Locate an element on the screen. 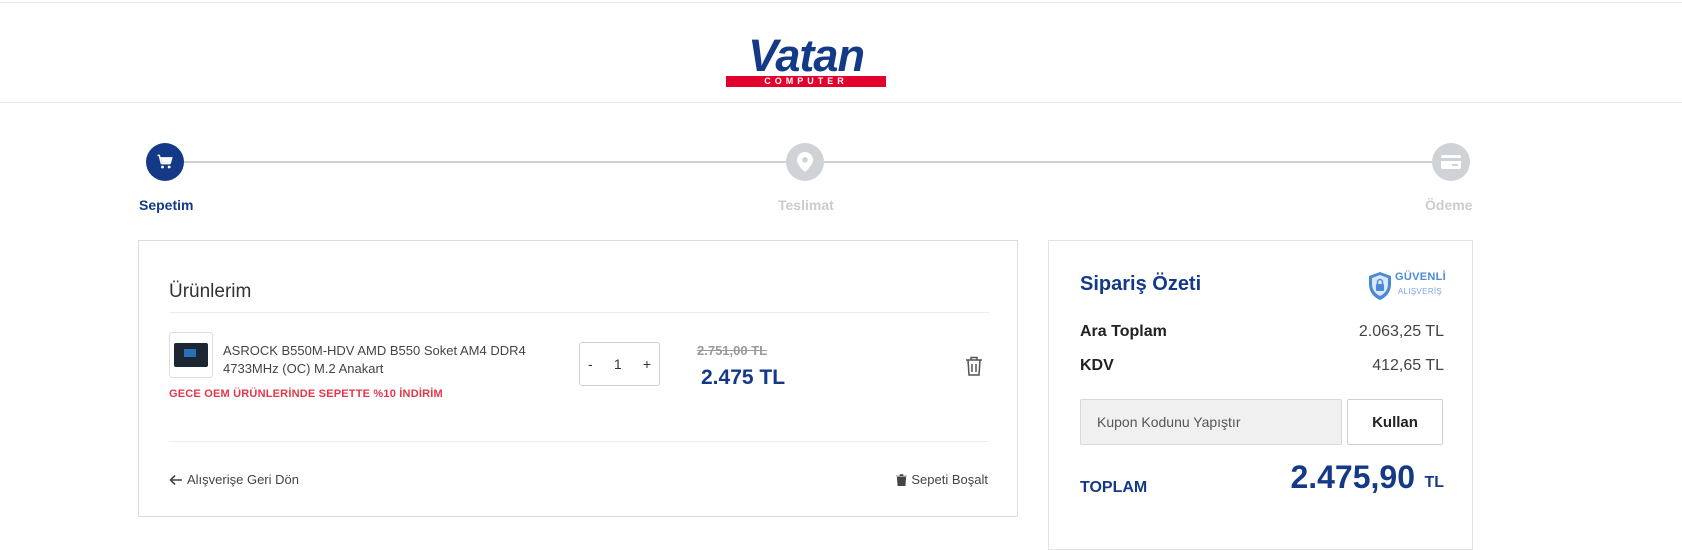 Image resolution: width=1682 pixels, height=550 pixels. back-to-shopping-link: Alışverişe Geri Dön is located at coordinates (234, 479).